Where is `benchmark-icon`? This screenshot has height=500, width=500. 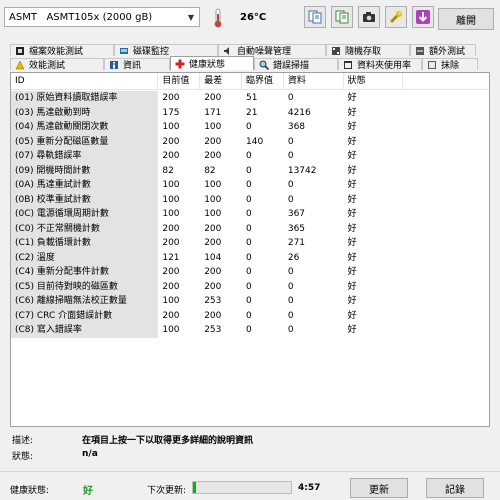
benchmark-icon is located at coordinates (20, 64).